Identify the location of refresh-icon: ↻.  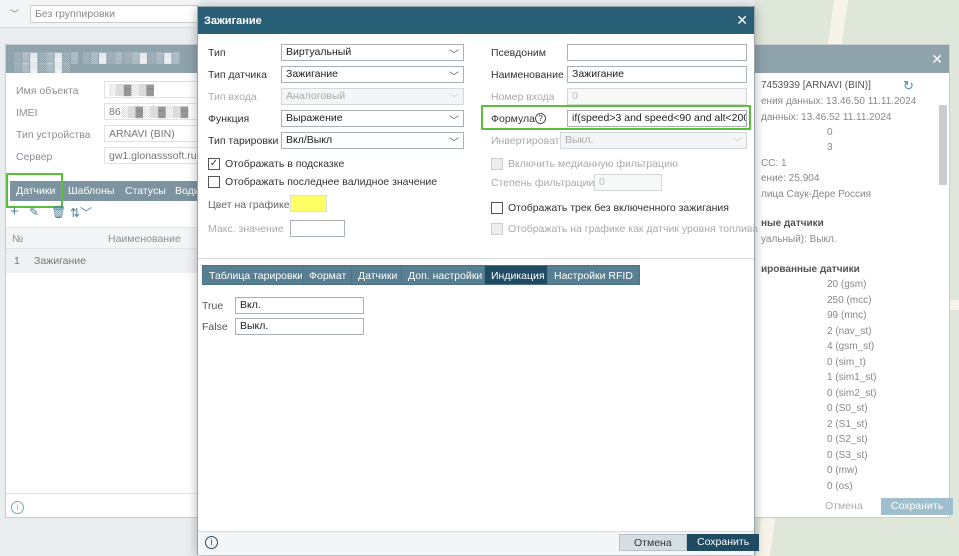
(908, 86).